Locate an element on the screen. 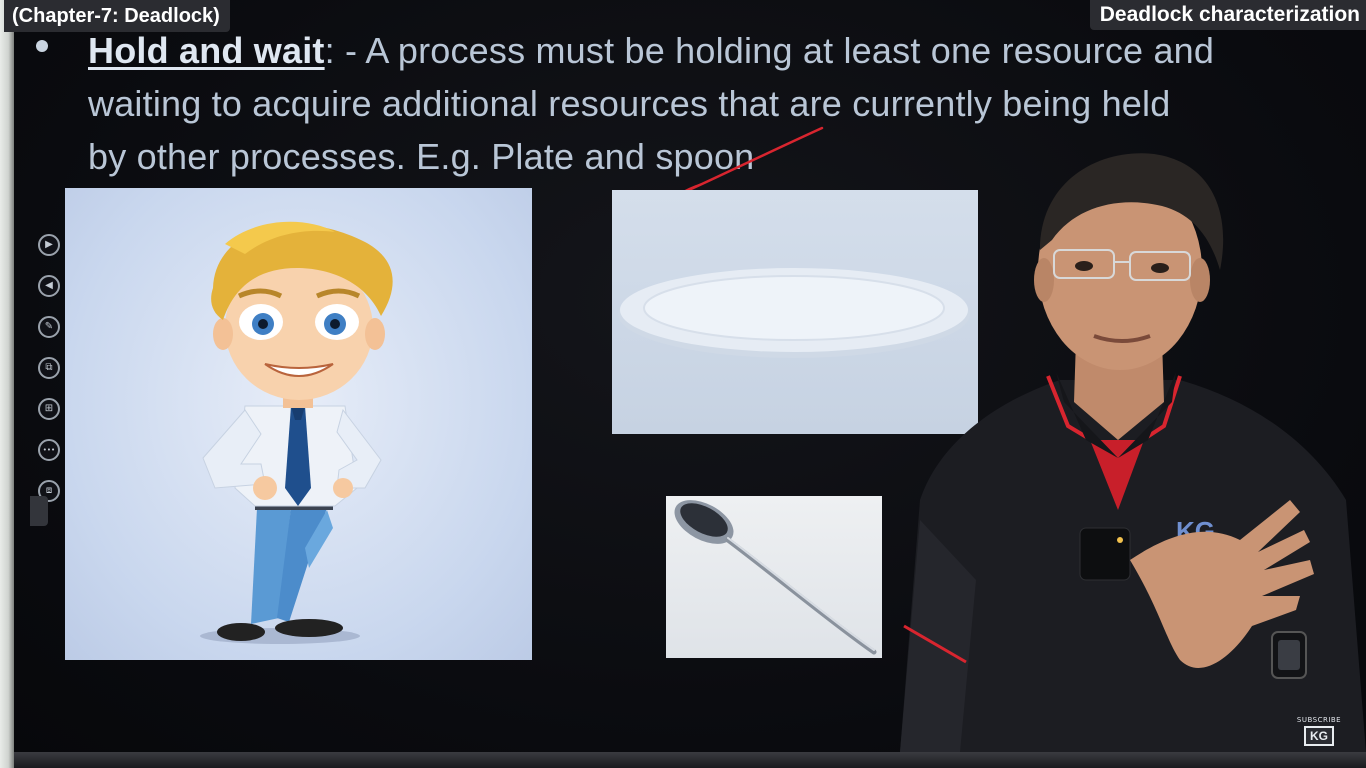 The image size is (1366, 768). background-wall is located at coordinates (7, 384).